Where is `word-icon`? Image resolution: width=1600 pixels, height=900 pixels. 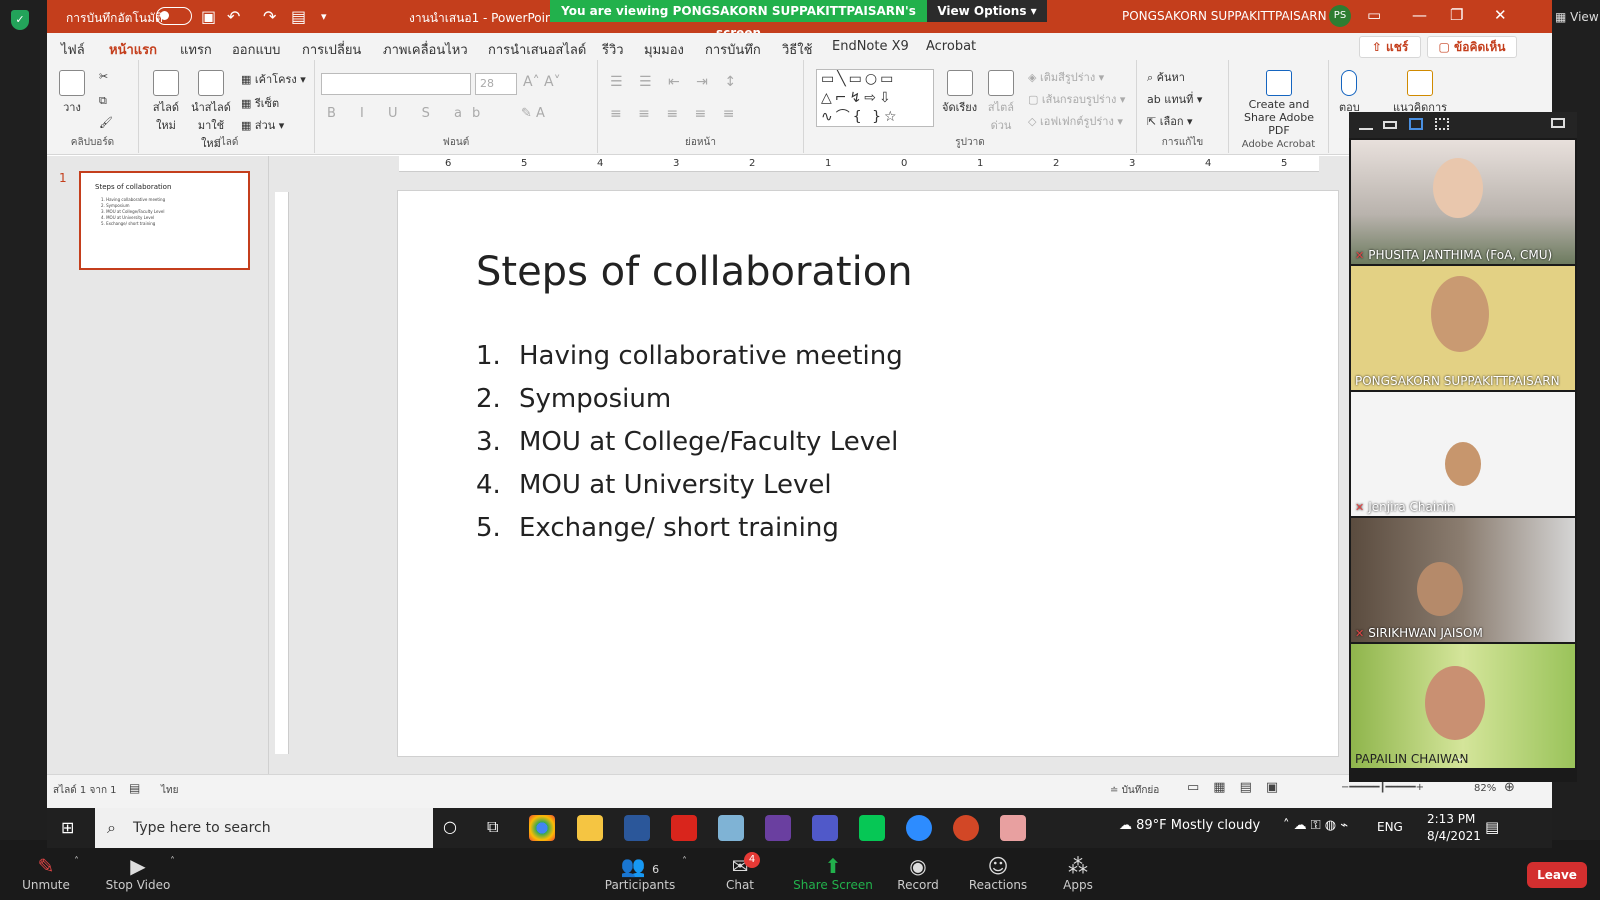
word-icon is located at coordinates (637, 828).